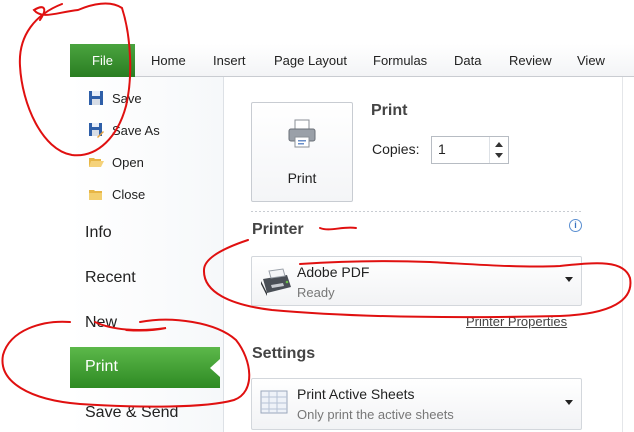  What do you see at coordinates (96, 98) in the screenshot?
I see `save-icon` at bounding box center [96, 98].